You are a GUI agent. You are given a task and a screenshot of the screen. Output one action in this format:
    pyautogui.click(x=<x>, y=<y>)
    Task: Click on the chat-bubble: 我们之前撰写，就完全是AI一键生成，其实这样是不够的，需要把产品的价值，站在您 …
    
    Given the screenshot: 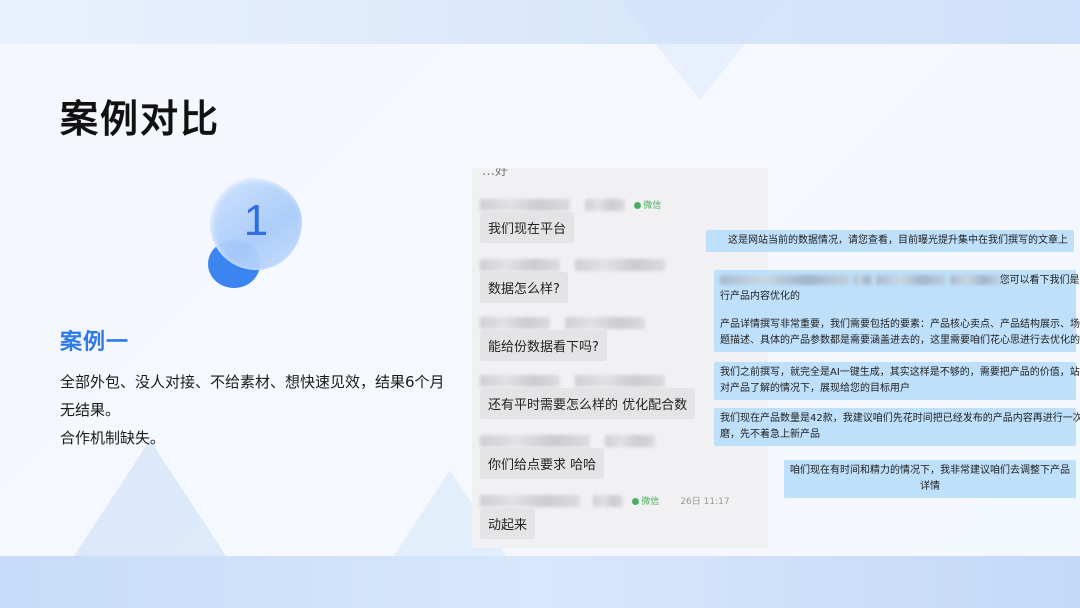 What is the action you would take?
    pyautogui.click(x=897, y=381)
    